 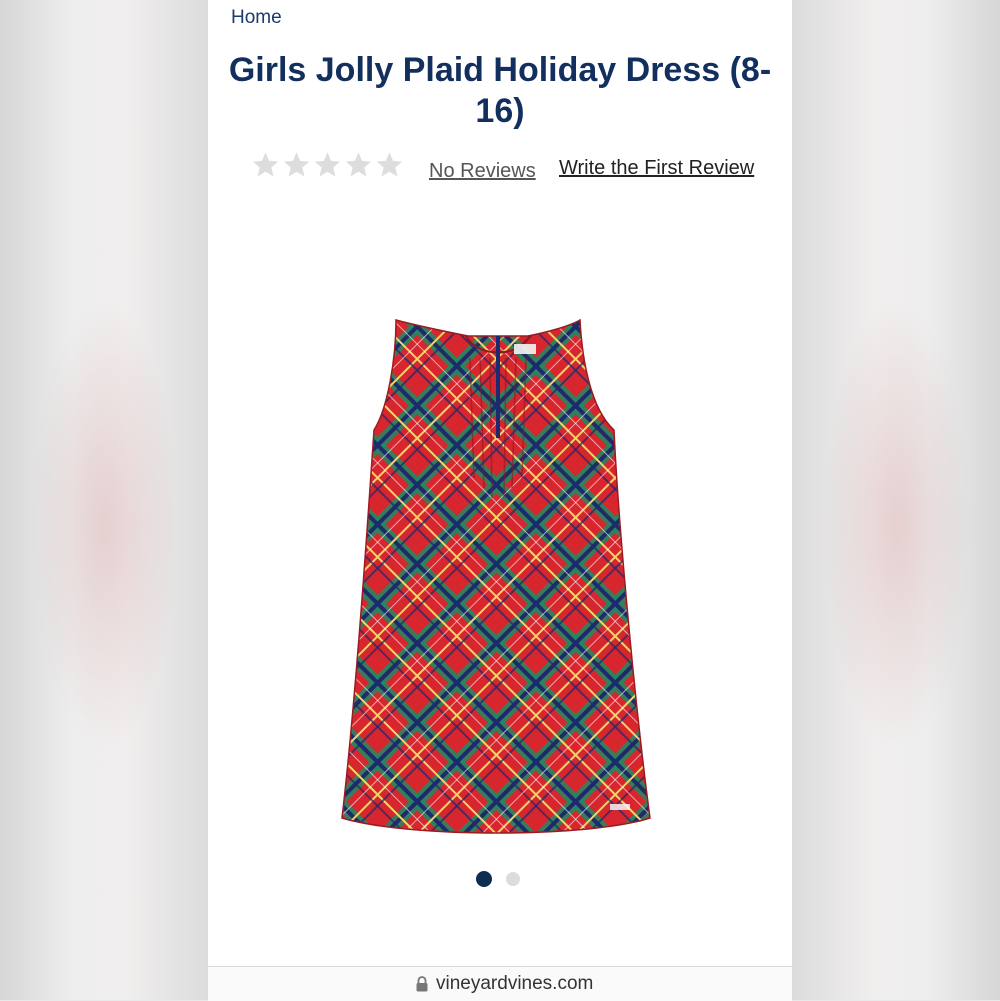 I want to click on star-rating, so click(x=327, y=164).